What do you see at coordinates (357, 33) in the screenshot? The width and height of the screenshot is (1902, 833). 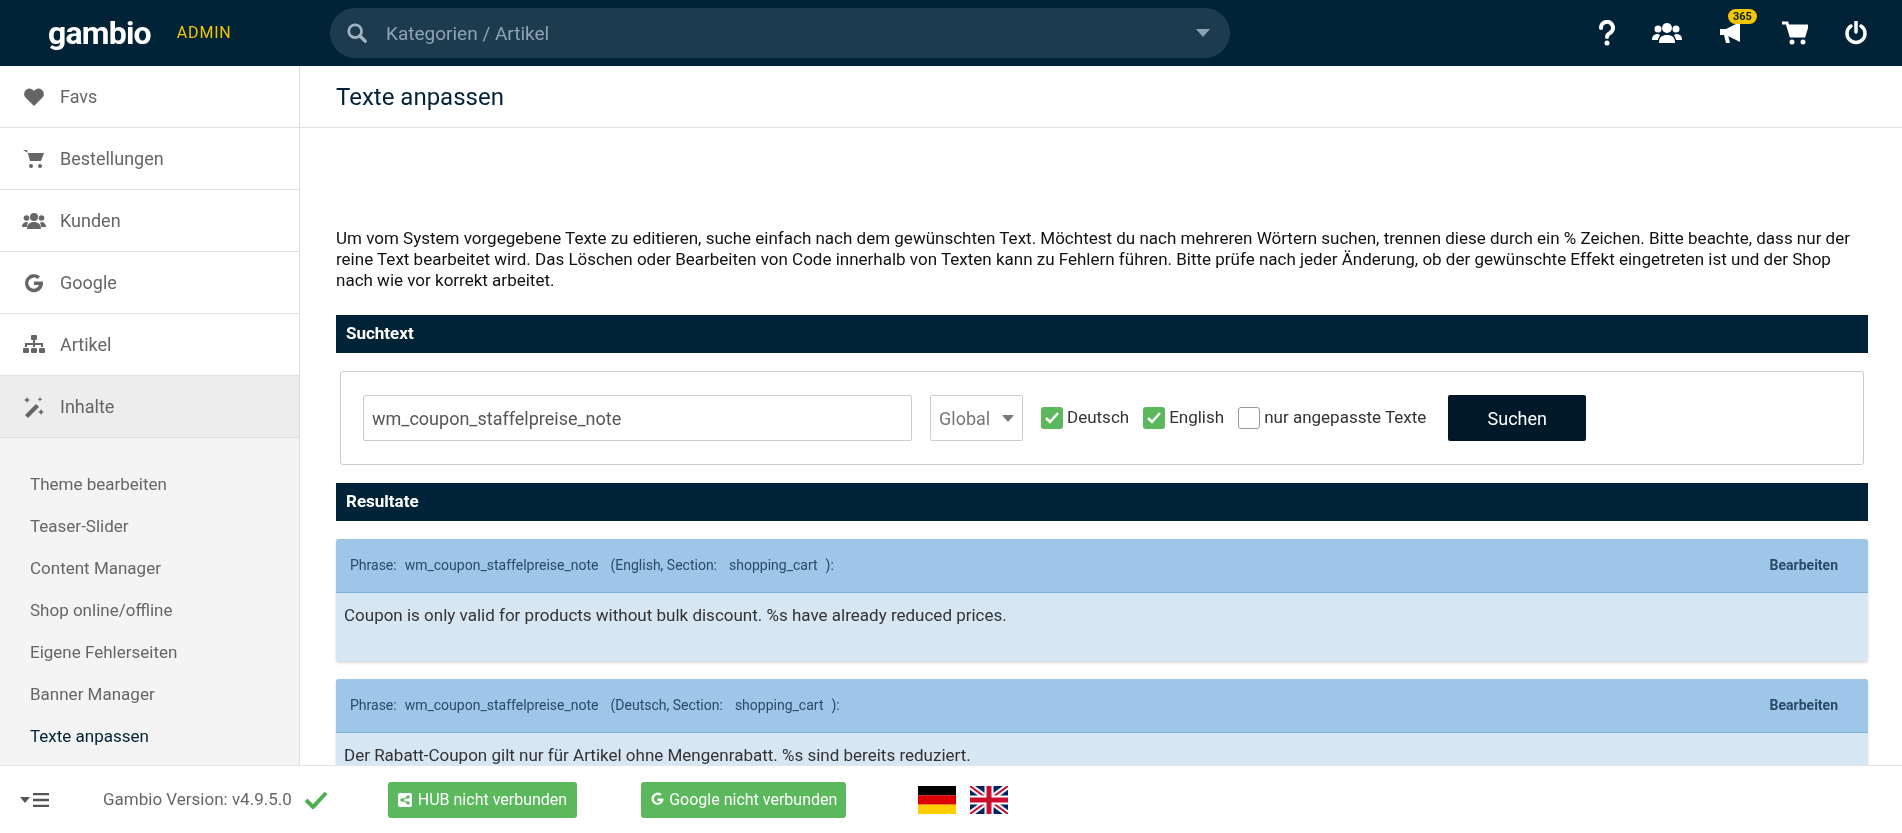 I see `search-icon` at bounding box center [357, 33].